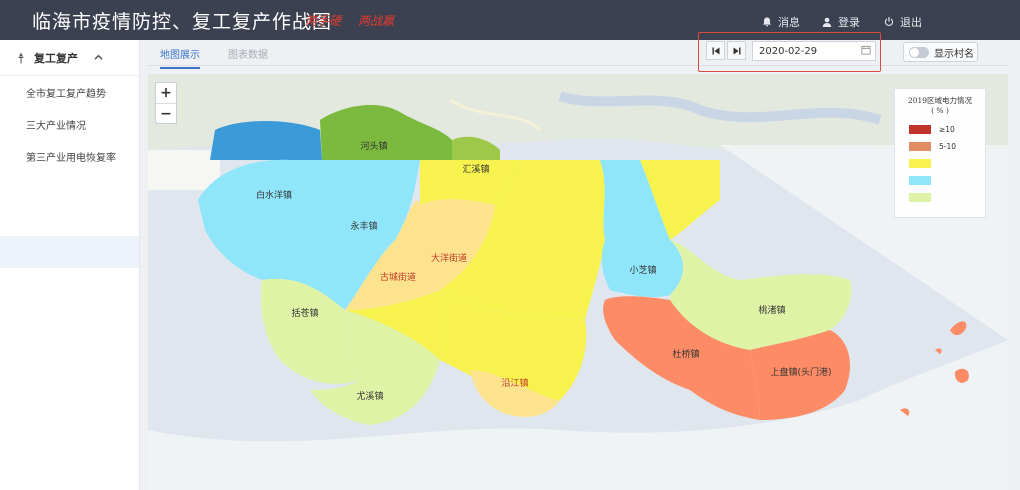 The height and width of the screenshot is (490, 1020). Describe the element at coordinates (827, 22) in the screenshot. I see `user-icon` at that location.